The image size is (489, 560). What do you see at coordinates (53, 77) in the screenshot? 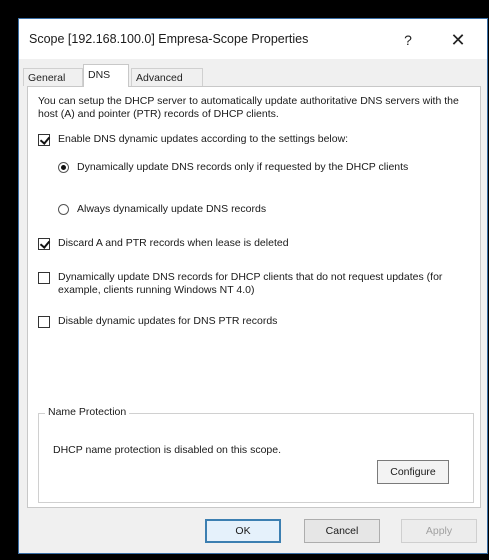
I see `tab-general: General` at bounding box center [53, 77].